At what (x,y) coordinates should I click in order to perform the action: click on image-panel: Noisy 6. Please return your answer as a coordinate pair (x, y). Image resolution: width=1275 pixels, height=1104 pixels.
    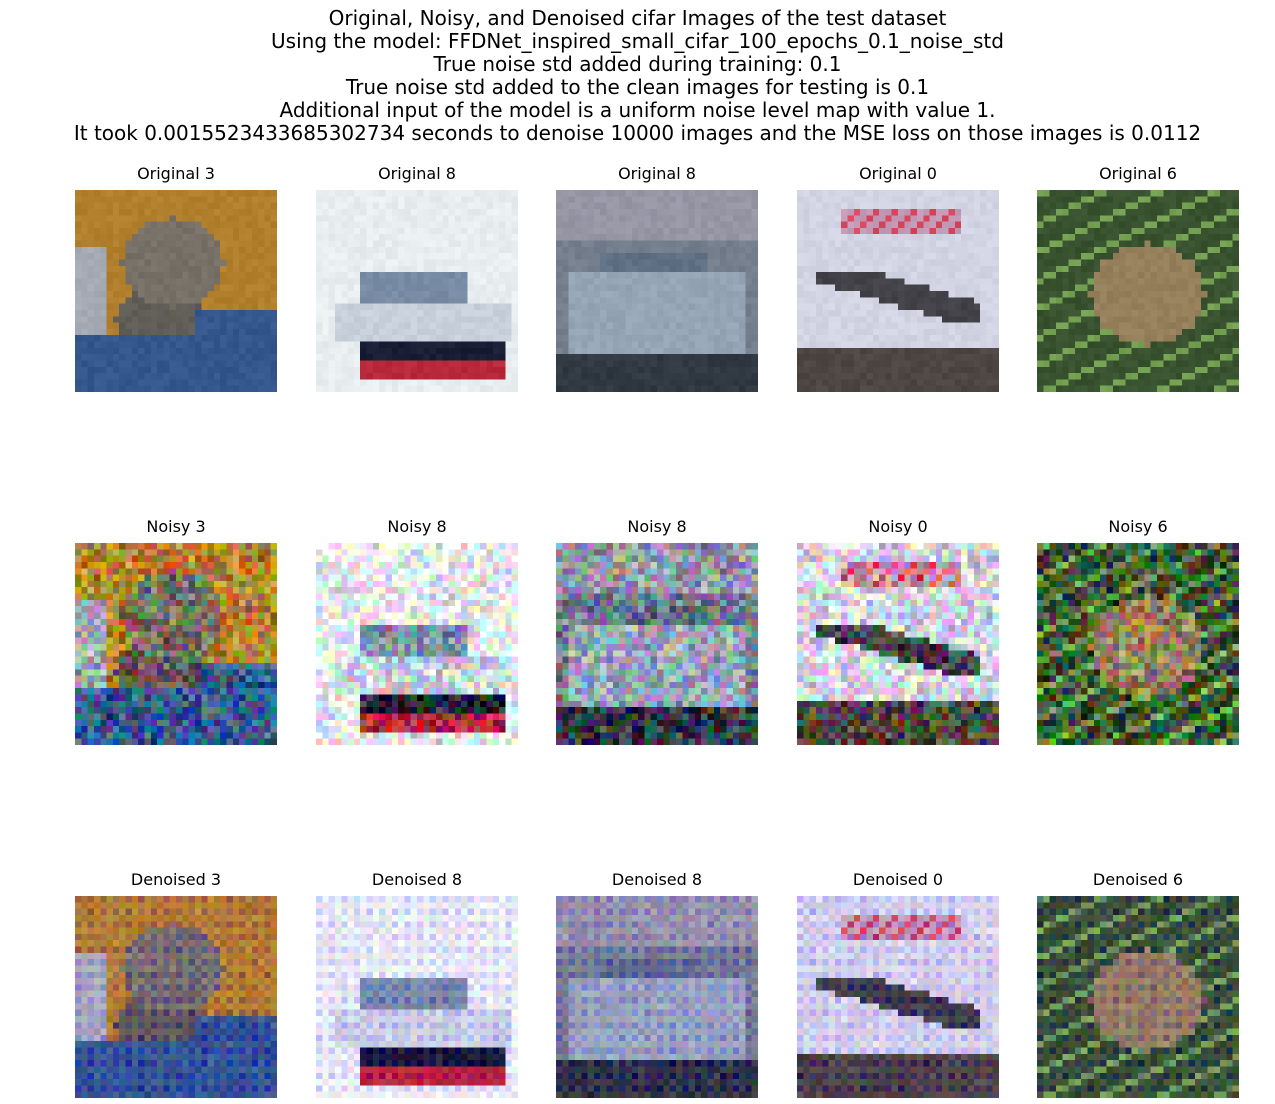
    Looking at the image, I should click on (1138, 631).